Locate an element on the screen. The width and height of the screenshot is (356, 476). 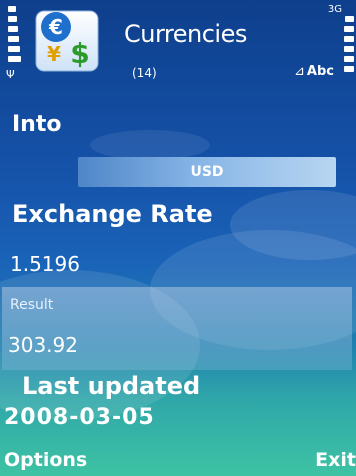
background-shape is located at coordinates (150, 145).